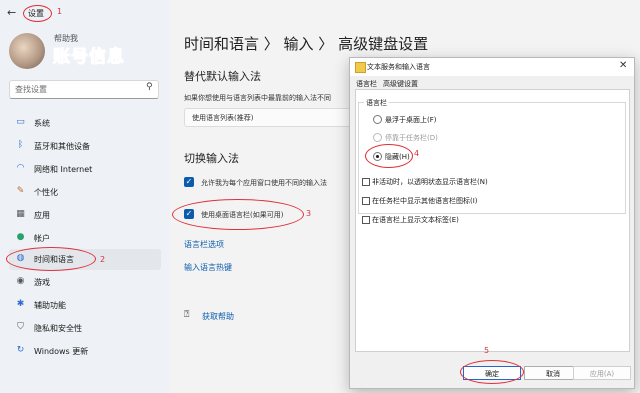  What do you see at coordinates (487, 350) in the screenshot?
I see `annotation-number-5: 5` at bounding box center [487, 350].